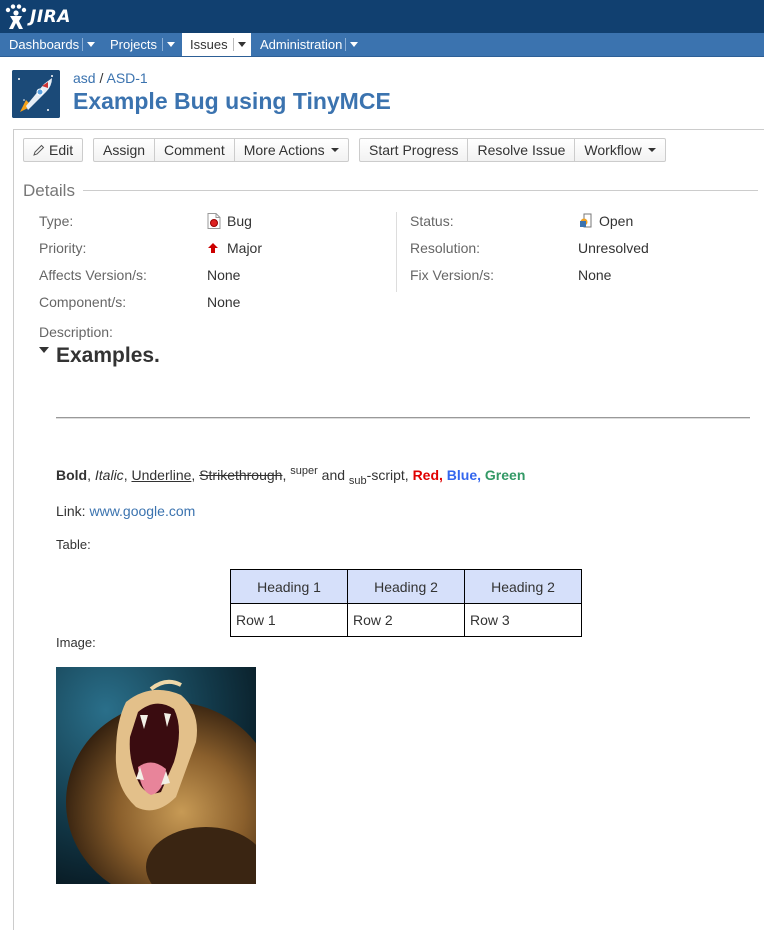 Image resolution: width=764 pixels, height=930 pixels. Describe the element at coordinates (382, 16) in the screenshot. I see `top-header: JIRA` at that location.